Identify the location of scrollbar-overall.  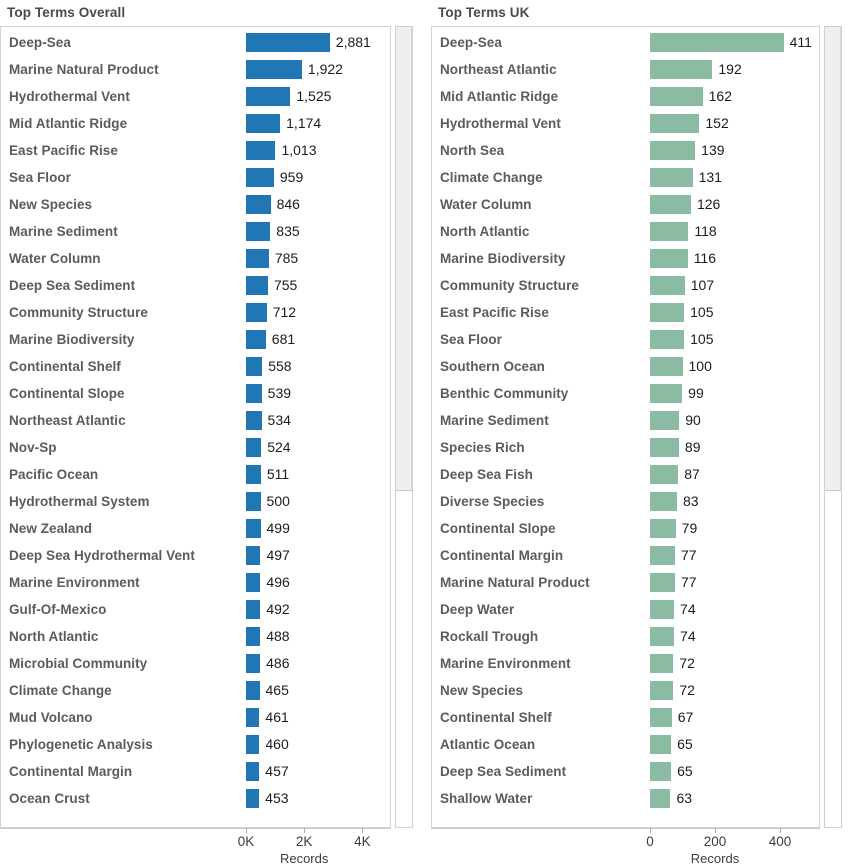
(404, 427).